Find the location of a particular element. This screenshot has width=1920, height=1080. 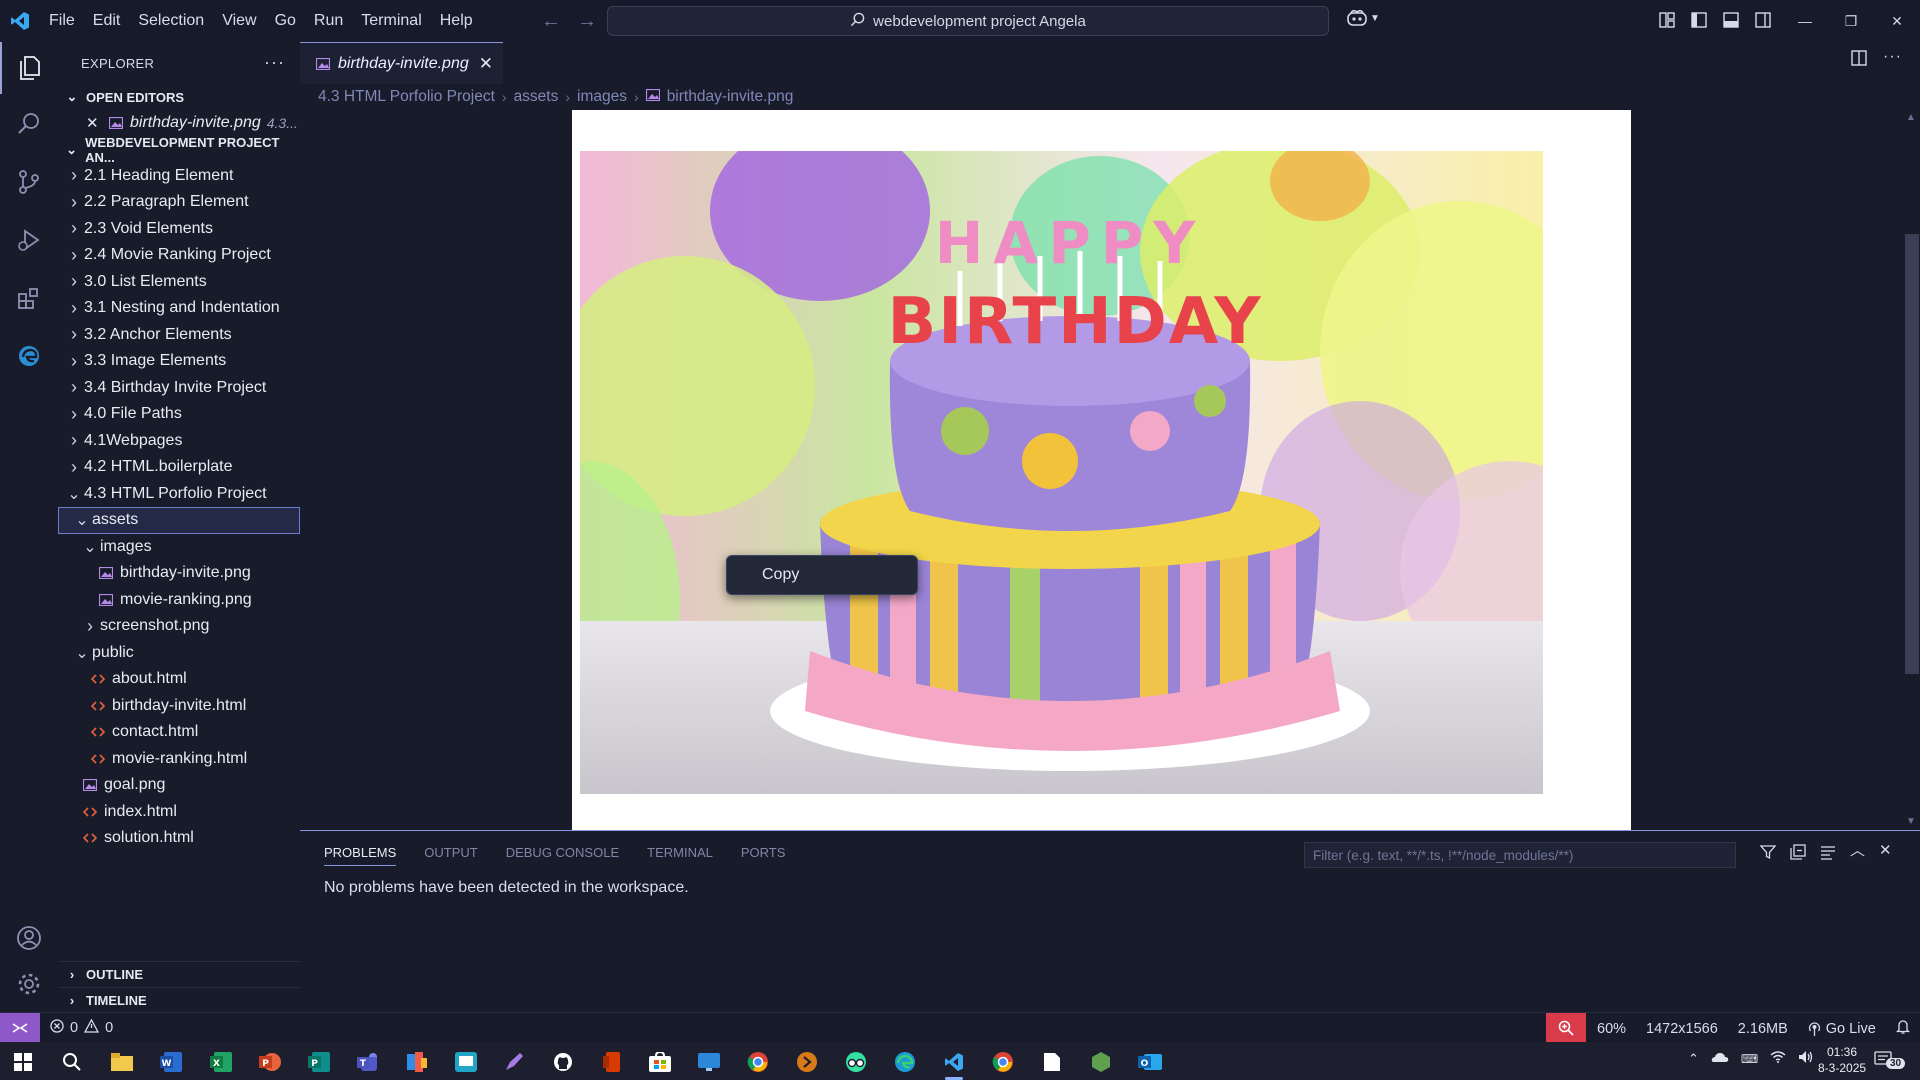

windows-start-icon is located at coordinates (23, 1062).